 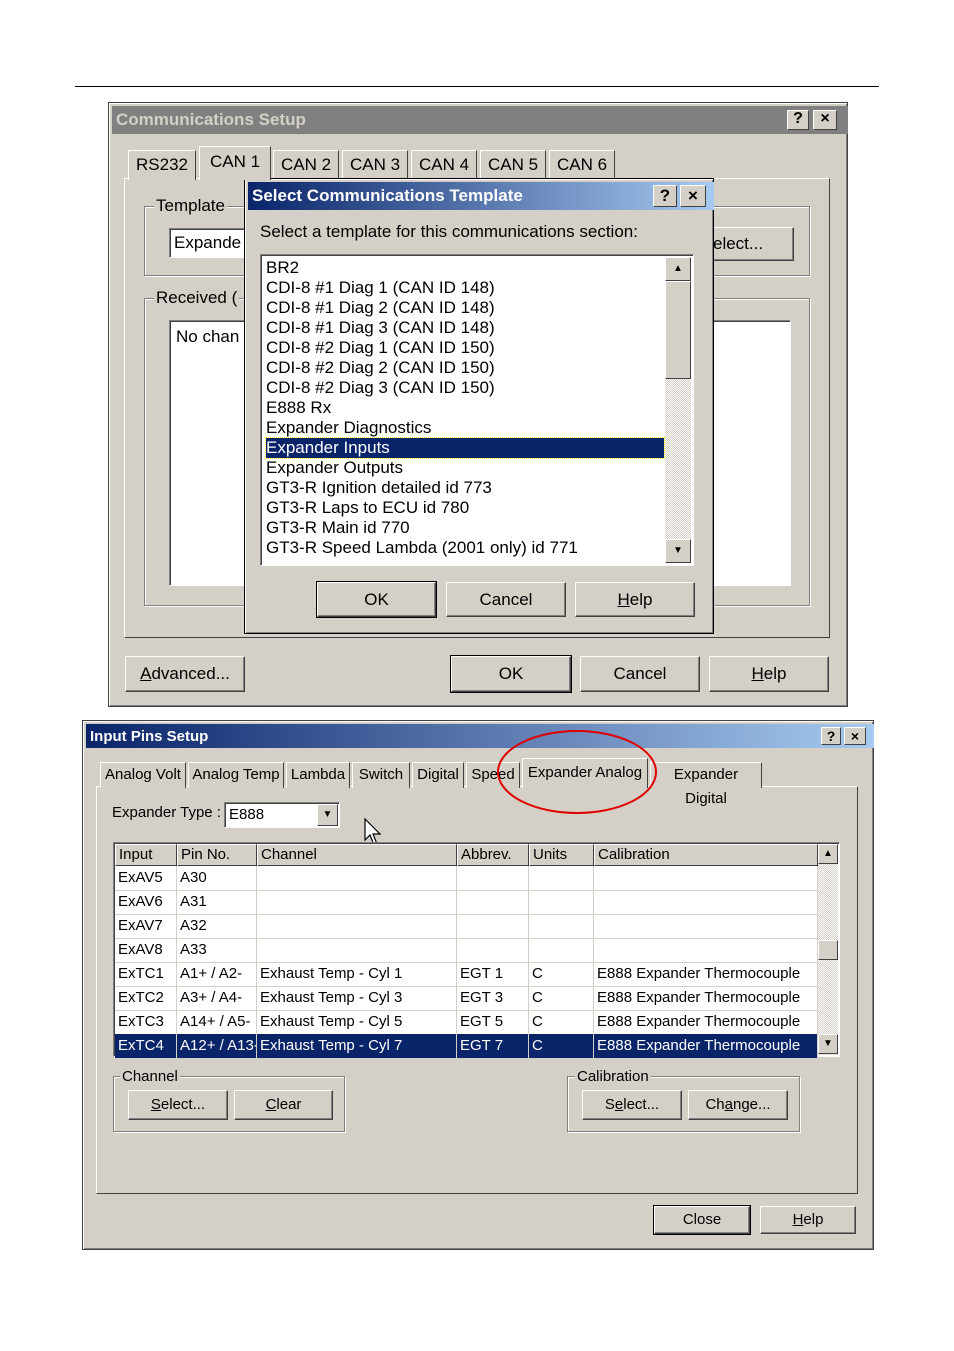 I want to click on template-list-item: CDI-8 #2 Diag 3 (CAN ID 150), so click(x=464, y=388).